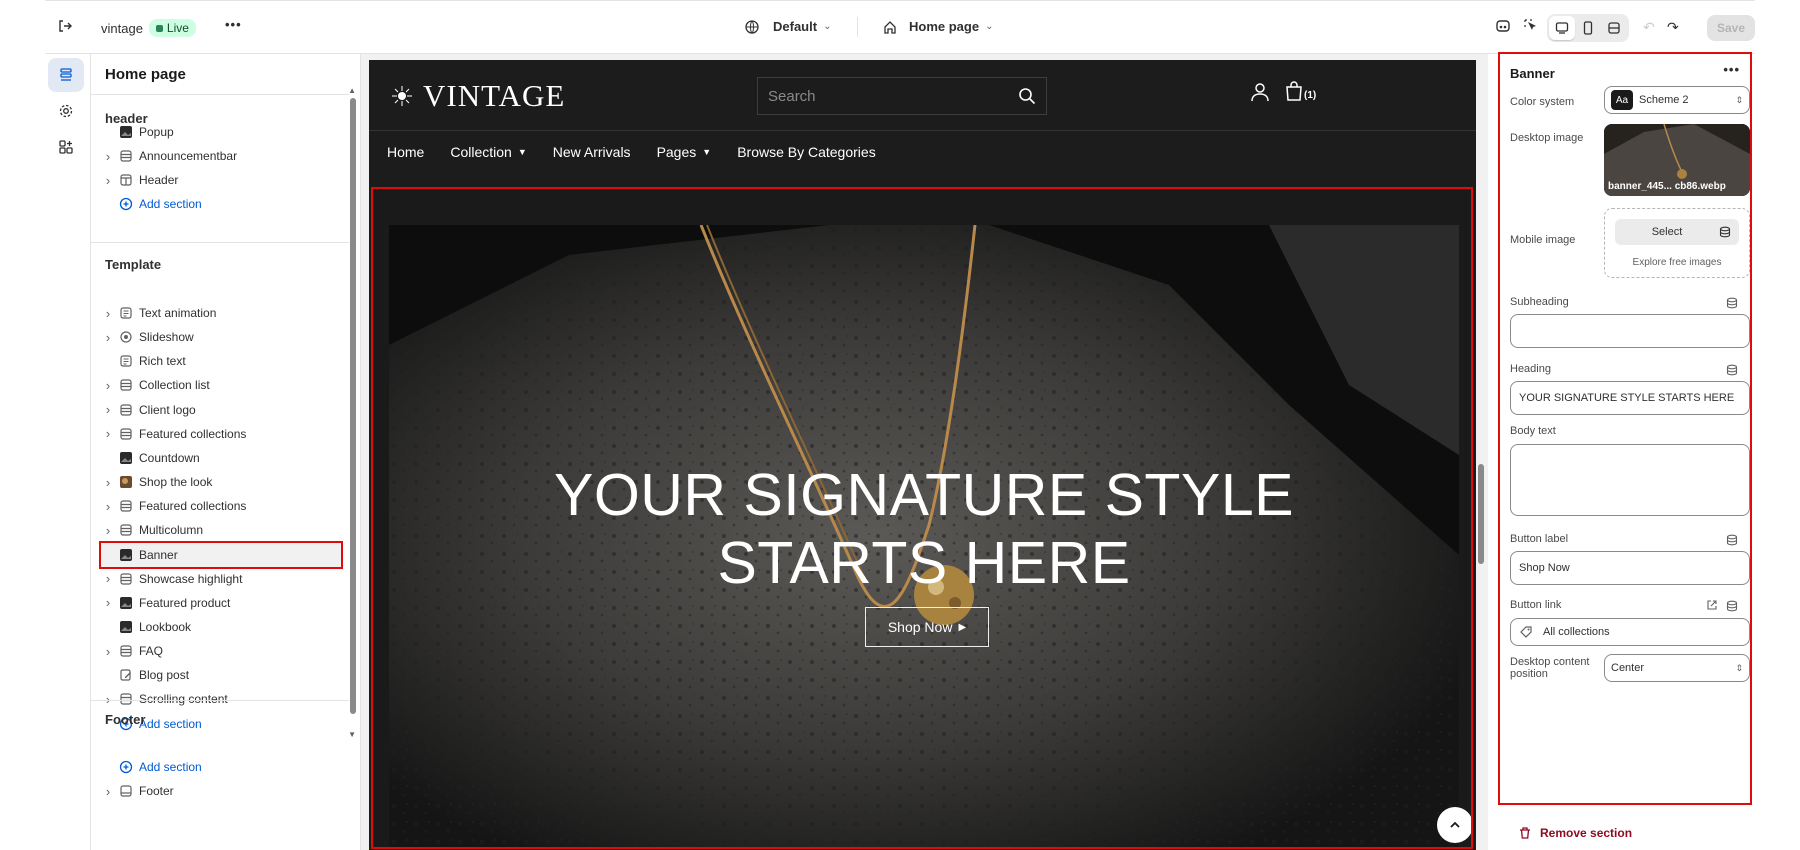  What do you see at coordinates (178, 313) in the screenshot?
I see `tree-item-label: Text animation` at bounding box center [178, 313].